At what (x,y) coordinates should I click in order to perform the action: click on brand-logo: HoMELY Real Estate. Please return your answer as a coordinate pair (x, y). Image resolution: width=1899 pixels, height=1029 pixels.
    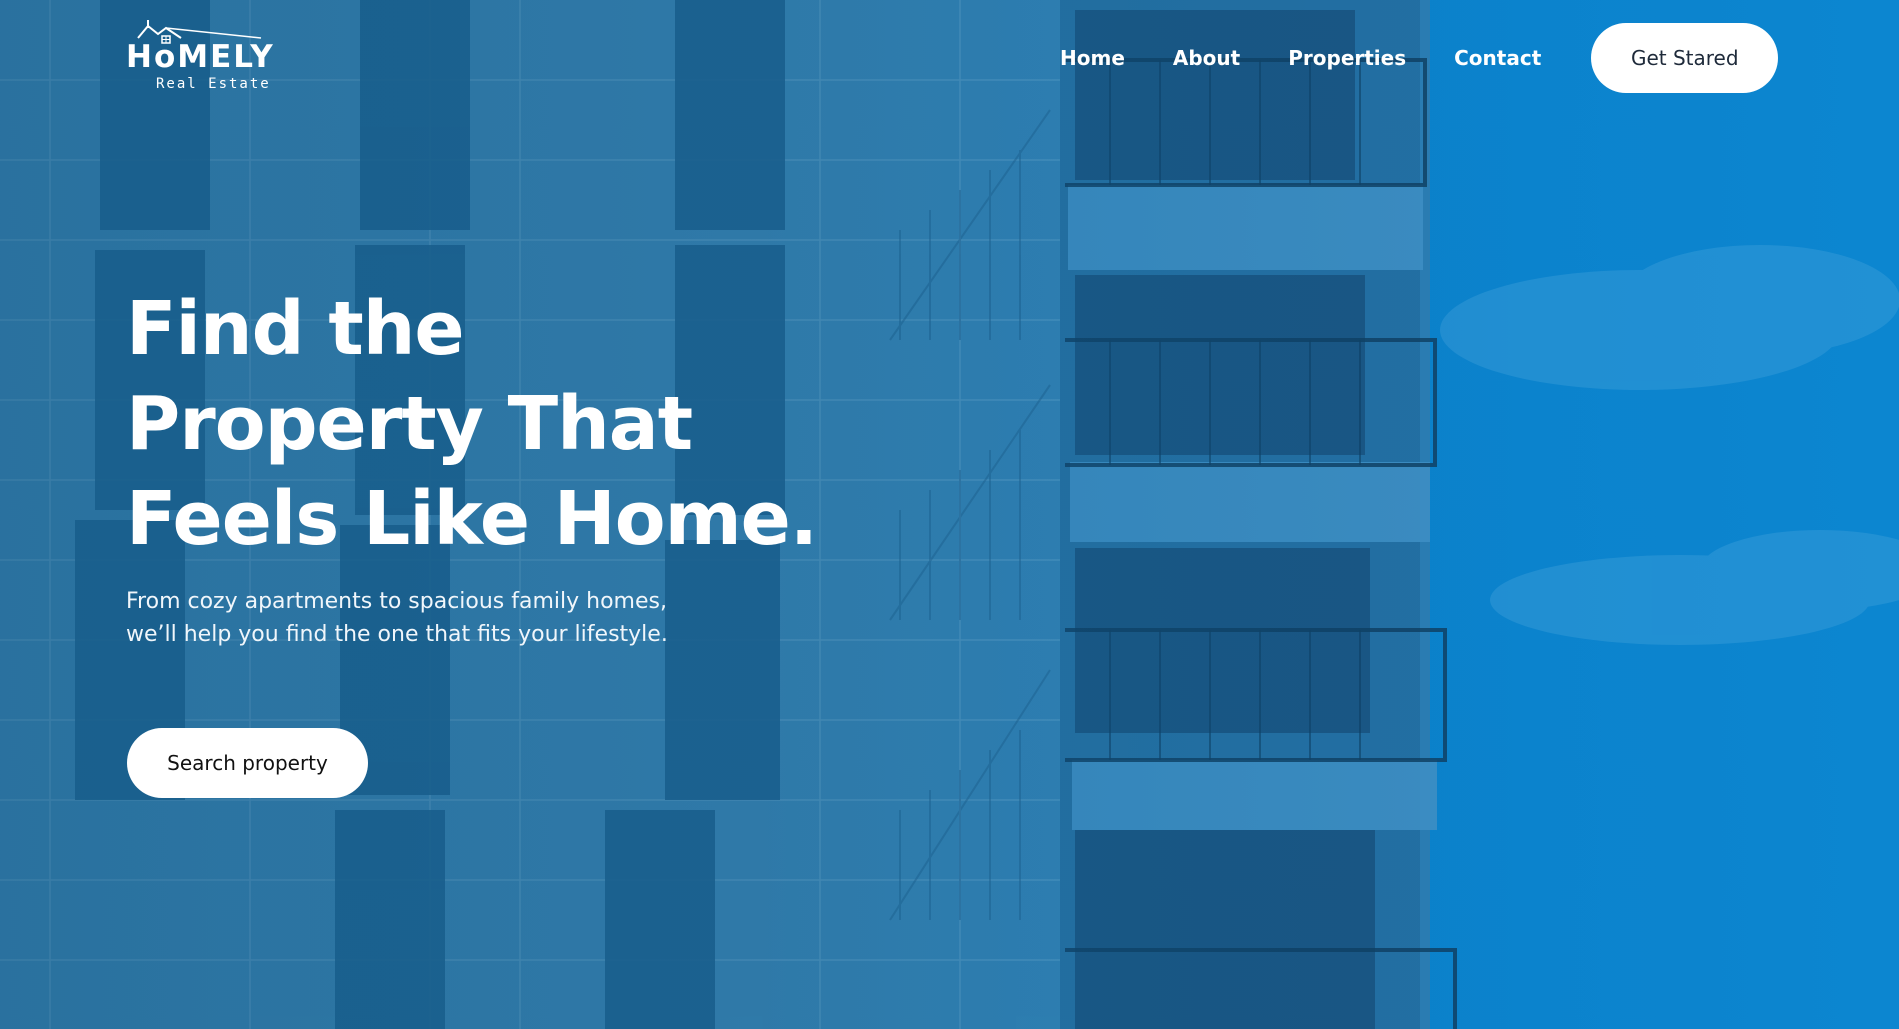
    Looking at the image, I should click on (201, 58).